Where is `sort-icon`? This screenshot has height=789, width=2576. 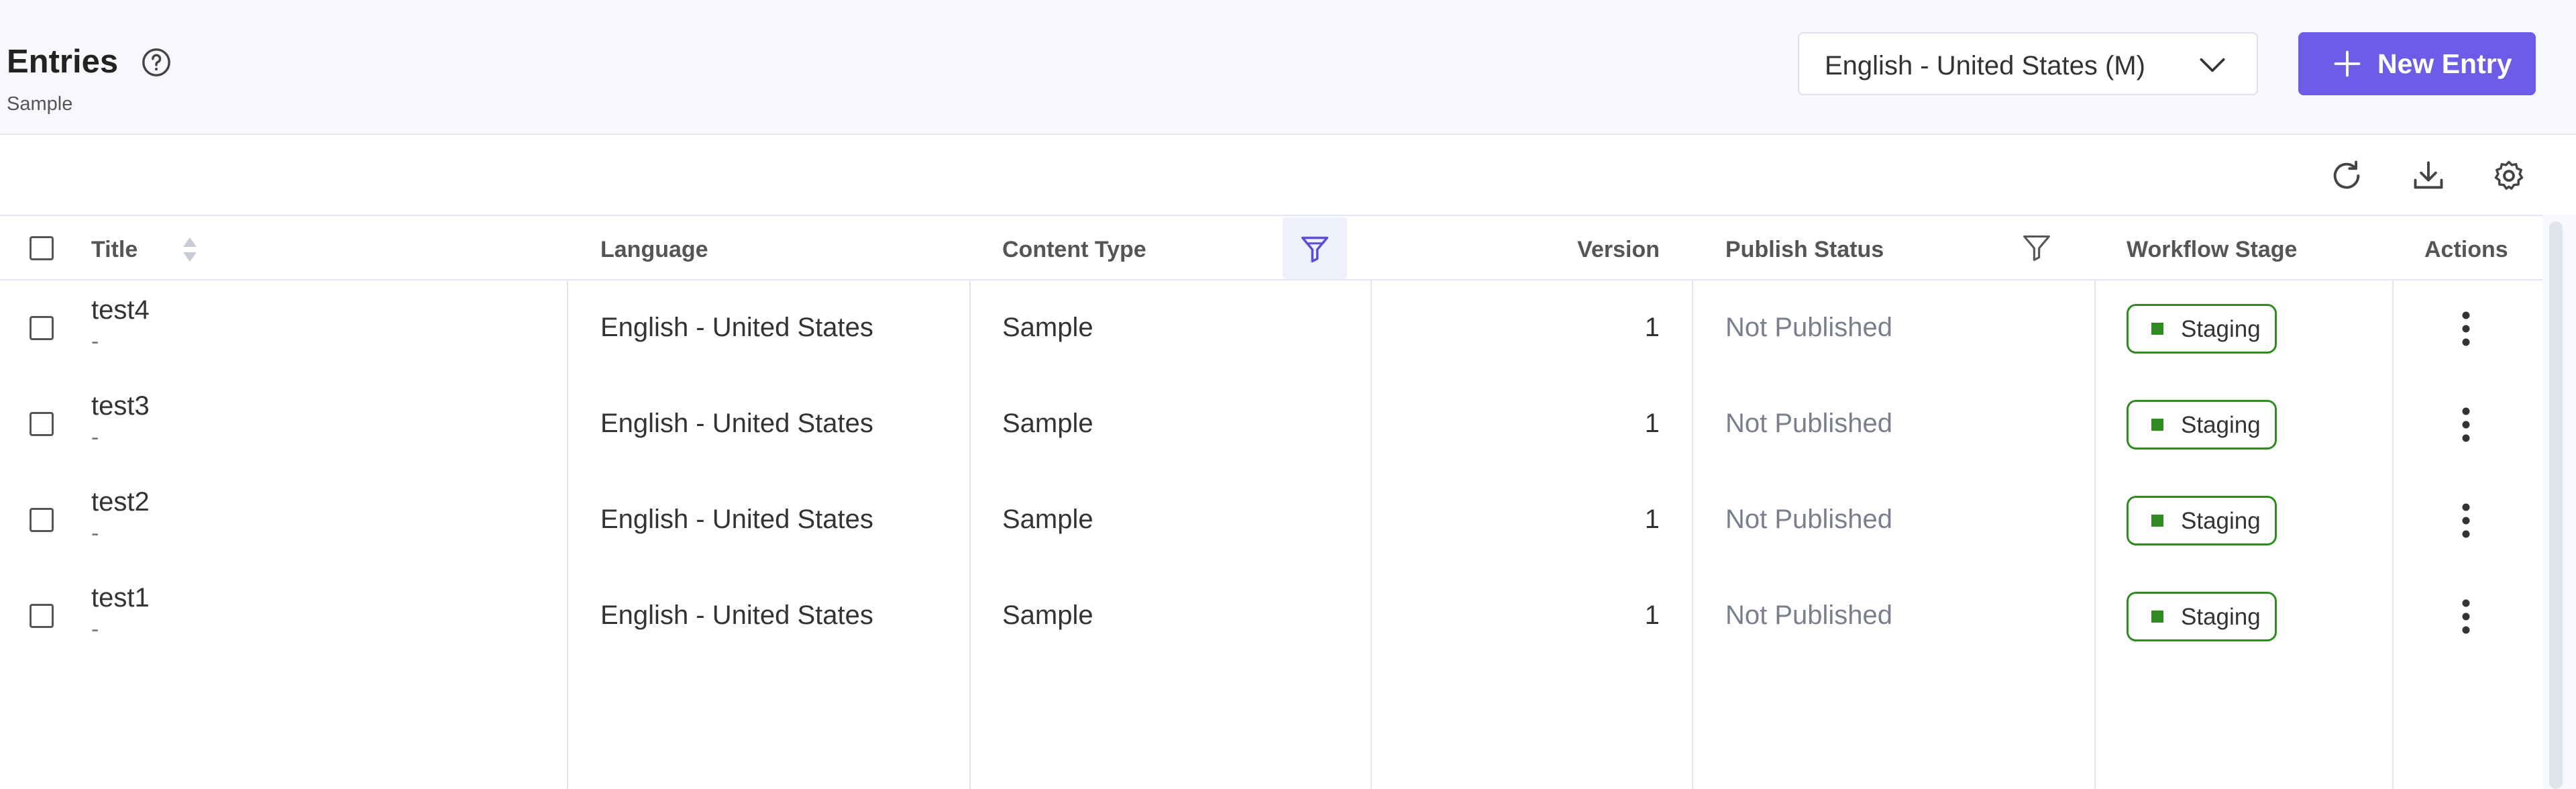
sort-icon is located at coordinates (190, 250).